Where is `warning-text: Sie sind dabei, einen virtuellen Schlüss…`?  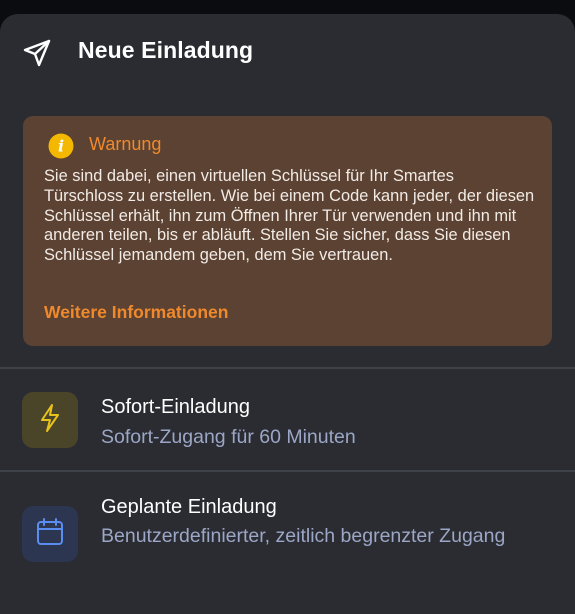 warning-text: Sie sind dabei, einen virtuellen Schlüss… is located at coordinates (289, 216).